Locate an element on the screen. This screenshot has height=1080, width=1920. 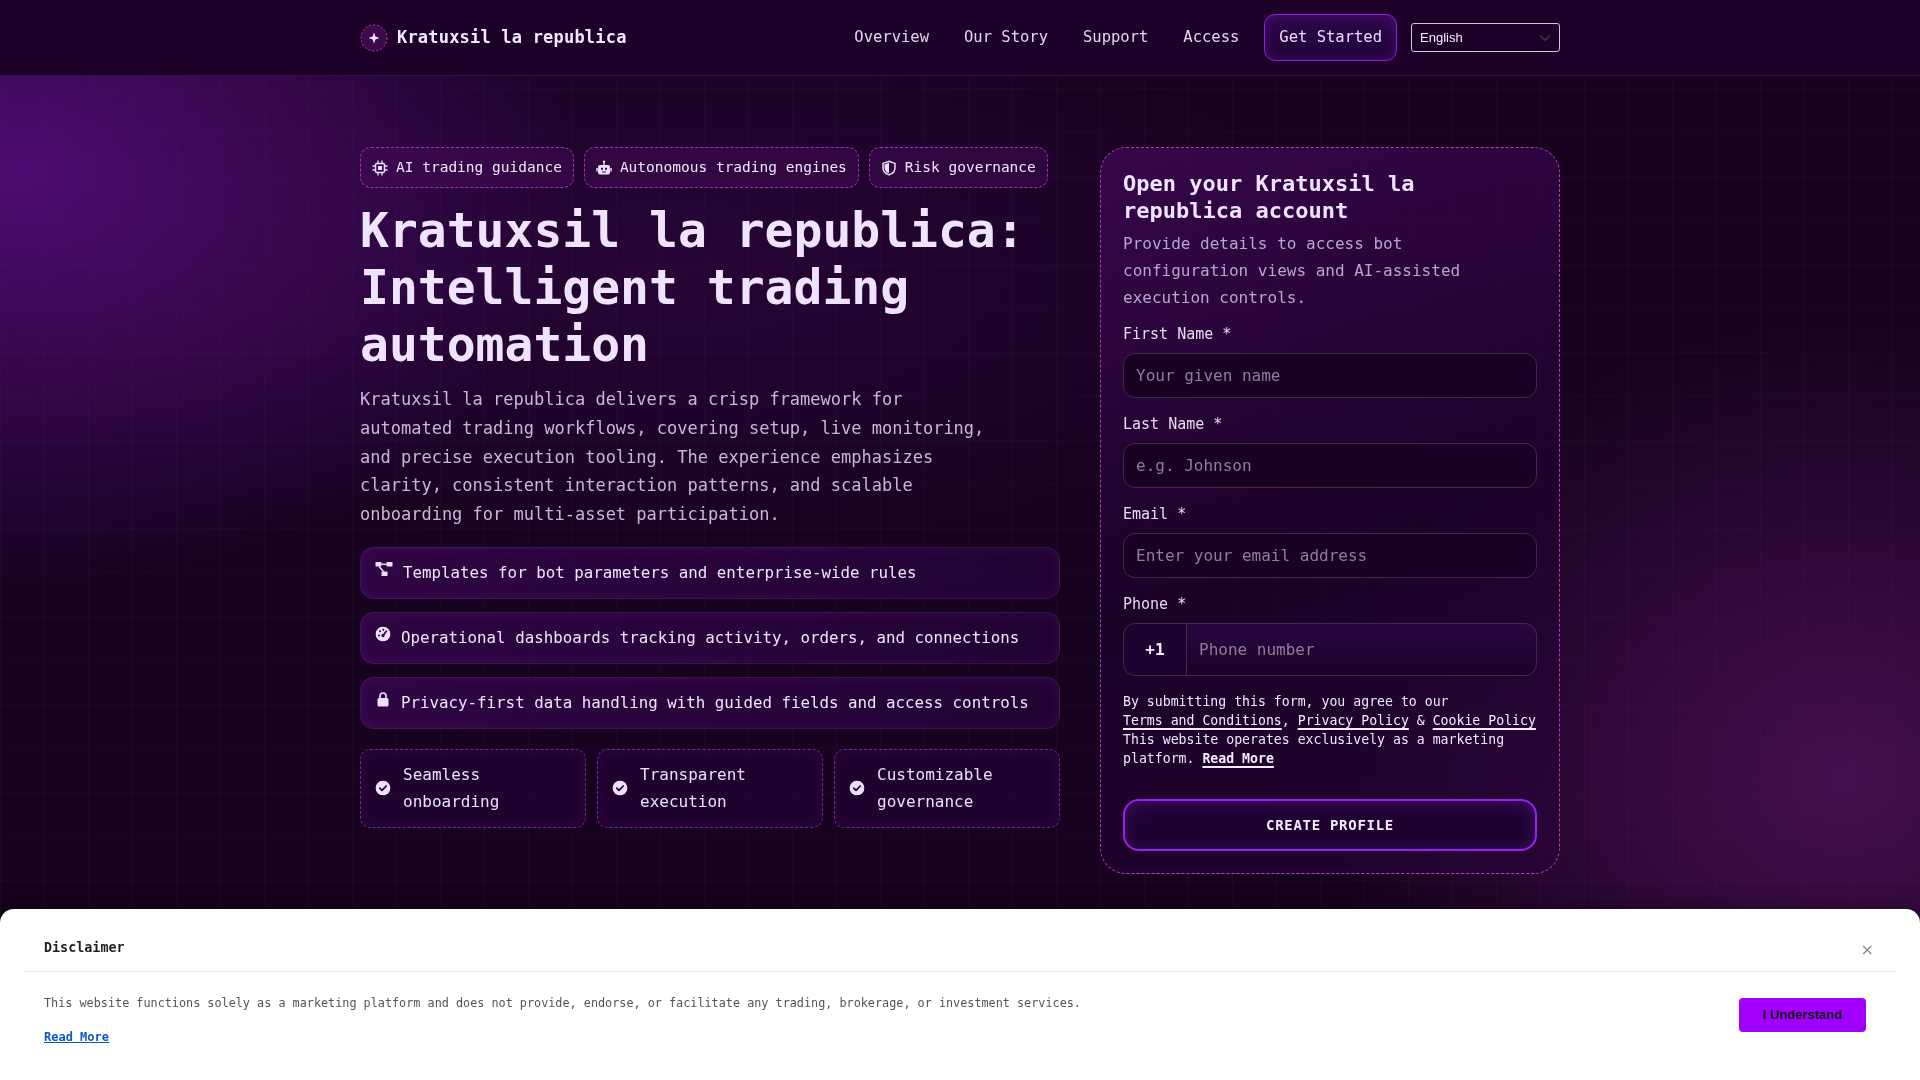
text-input: e.g. Johnson is located at coordinates (1330, 465).